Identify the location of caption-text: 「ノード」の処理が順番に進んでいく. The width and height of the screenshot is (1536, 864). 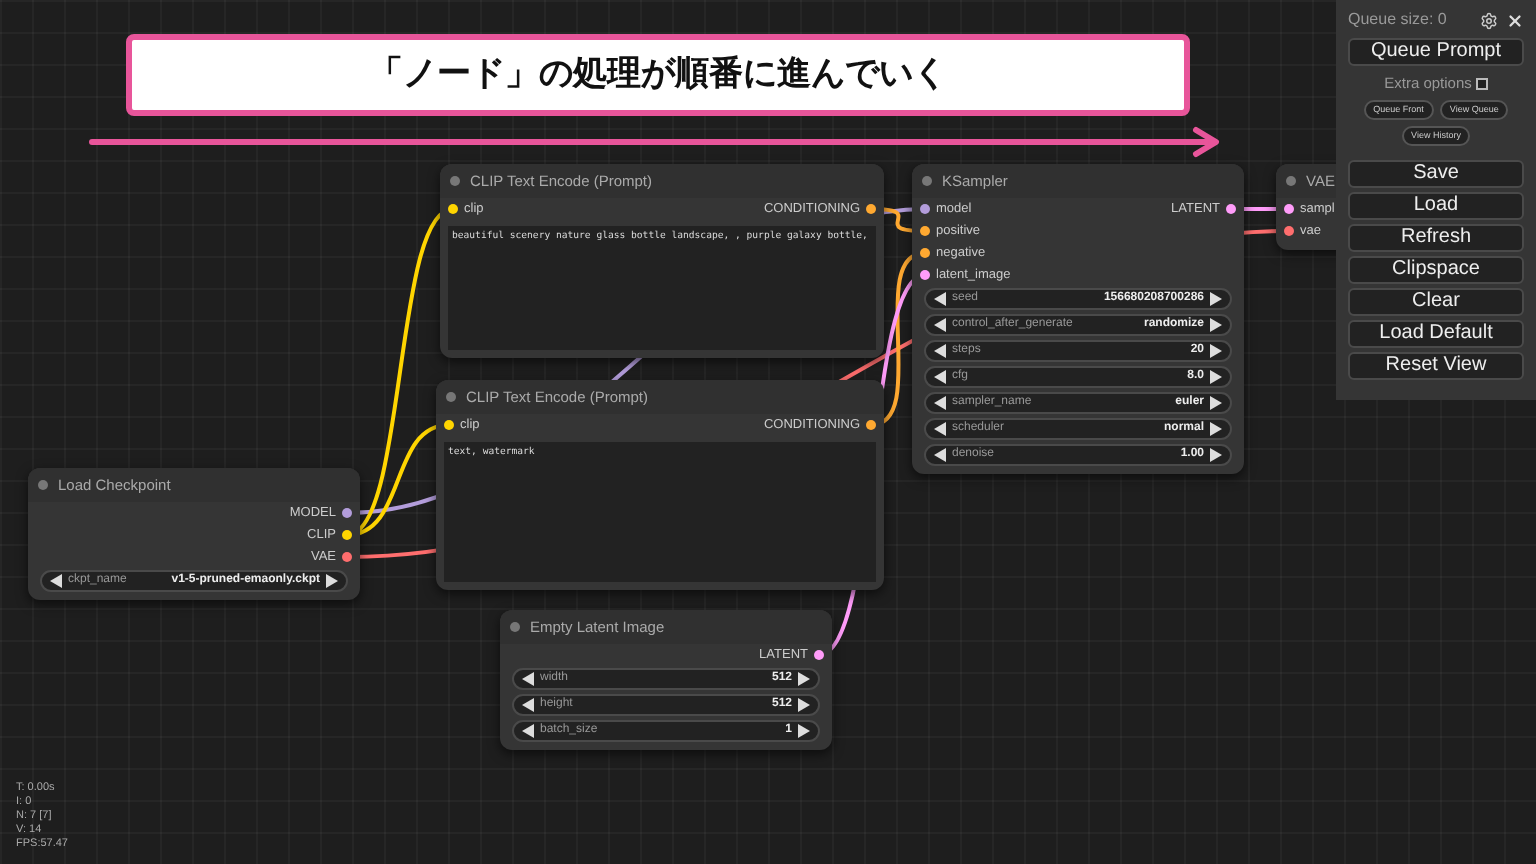
(658, 74).